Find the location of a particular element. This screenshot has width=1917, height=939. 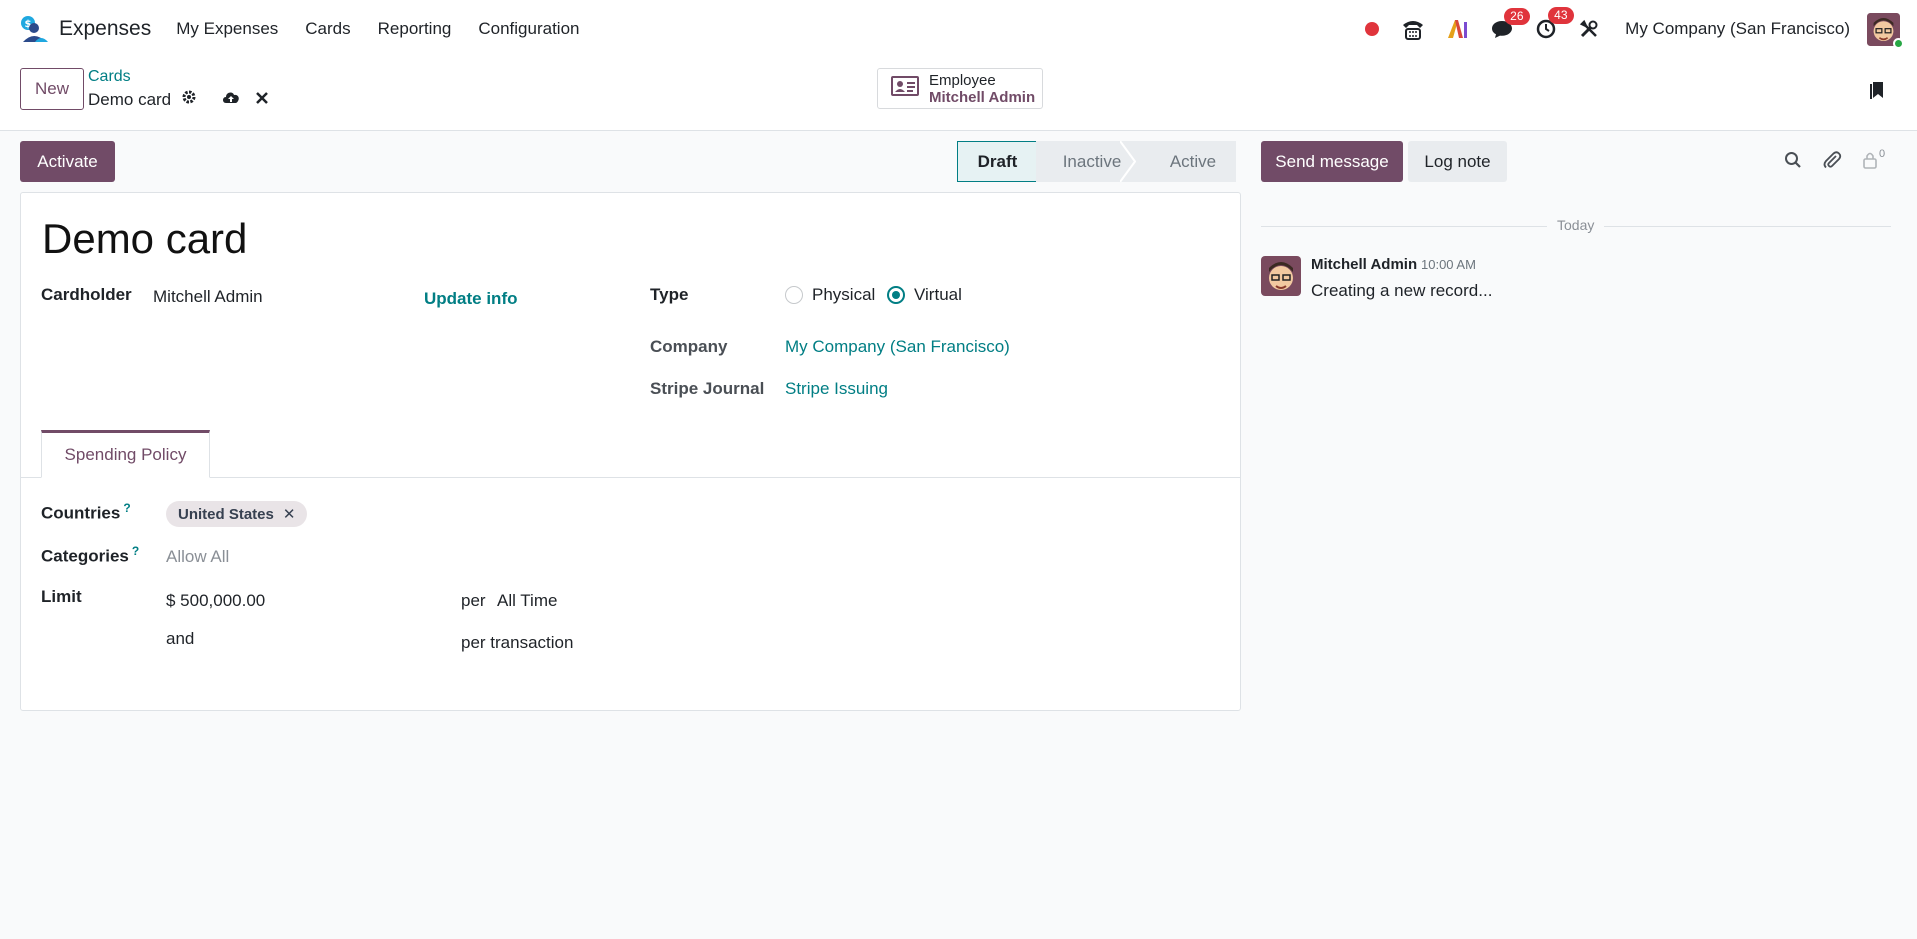

virtual-radio-circle is located at coordinates (896, 295).